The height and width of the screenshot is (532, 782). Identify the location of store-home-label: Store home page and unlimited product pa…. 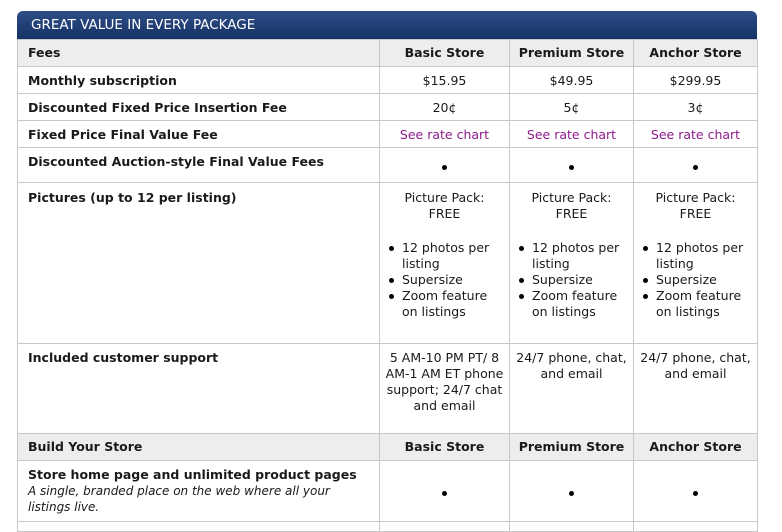
(192, 474).